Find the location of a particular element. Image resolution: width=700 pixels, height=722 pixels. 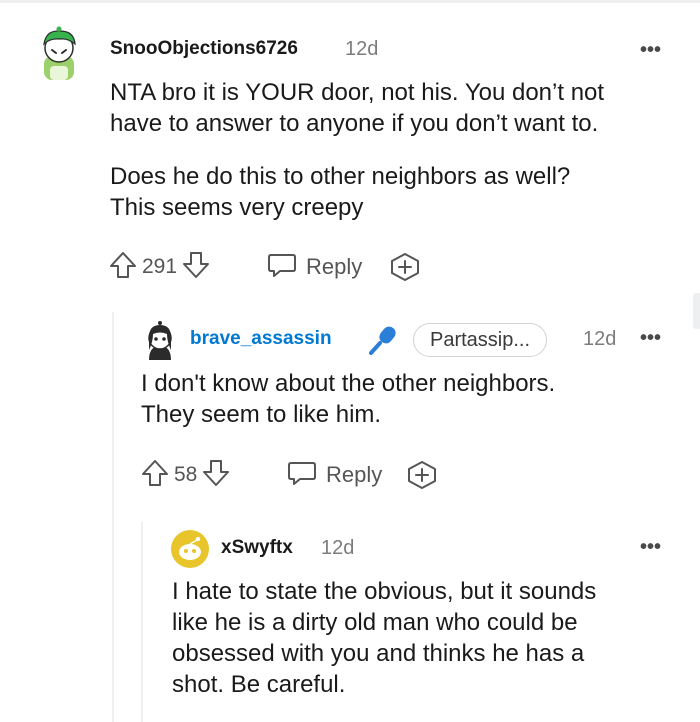

comment-author: brave_assassin is located at coordinates (261, 339).